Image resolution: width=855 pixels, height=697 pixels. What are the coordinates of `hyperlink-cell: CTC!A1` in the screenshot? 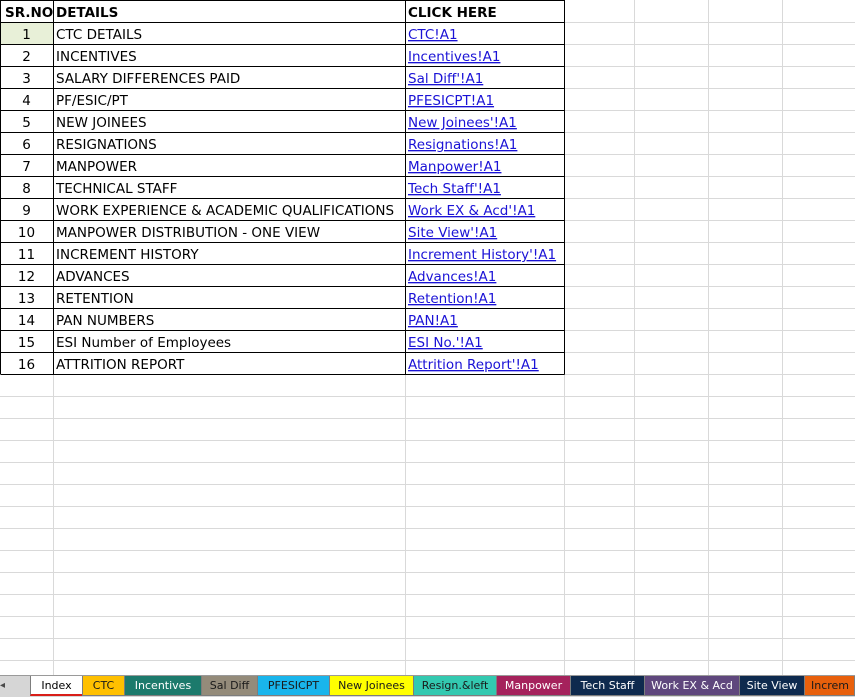 It's located at (433, 35).